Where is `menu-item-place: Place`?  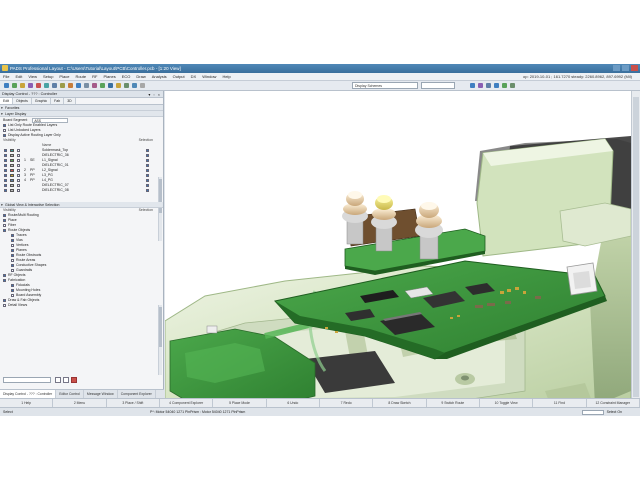
menu-item-place: Place is located at coordinates (64, 77).